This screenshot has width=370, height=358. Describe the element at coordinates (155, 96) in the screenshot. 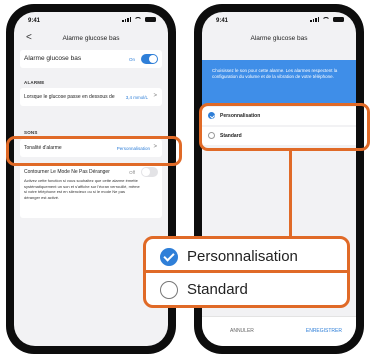

I see `chevron-right-icon: >` at that location.